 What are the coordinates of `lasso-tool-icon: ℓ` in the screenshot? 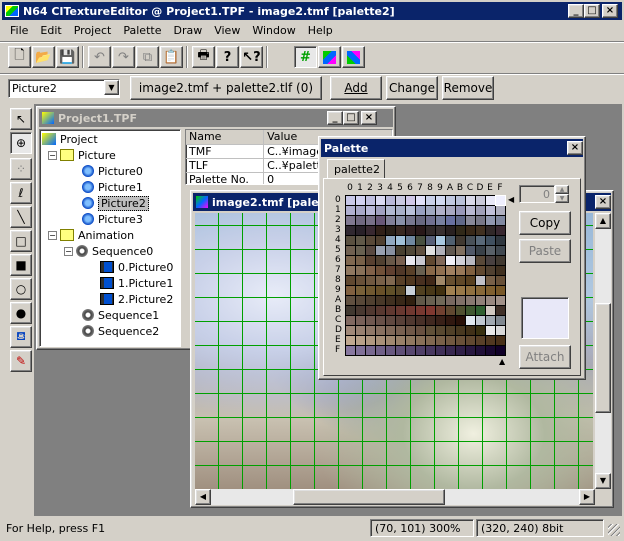 It's located at (21, 193).